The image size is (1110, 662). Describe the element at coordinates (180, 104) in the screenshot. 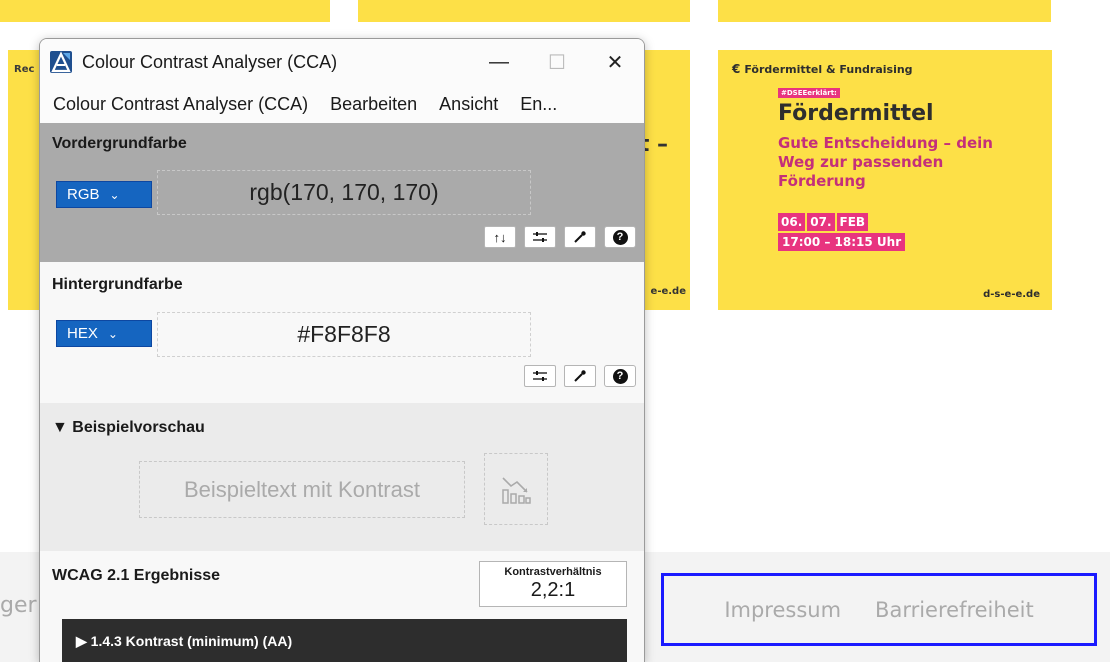

I see `menu-app: Colour Contrast Analyser (CCA)` at that location.